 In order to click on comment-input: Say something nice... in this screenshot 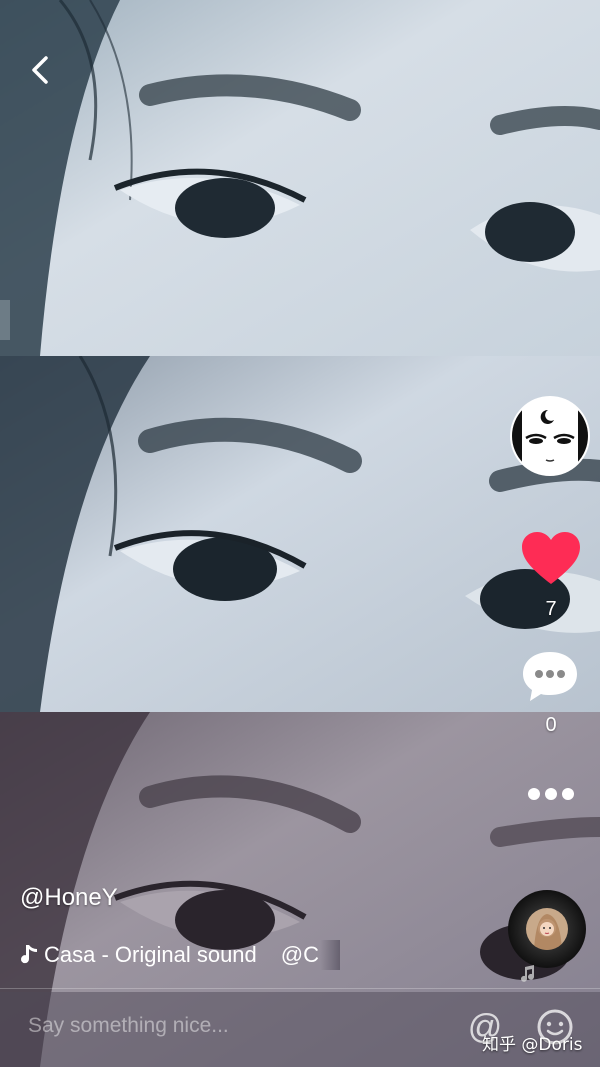, I will do `click(128, 1026)`.